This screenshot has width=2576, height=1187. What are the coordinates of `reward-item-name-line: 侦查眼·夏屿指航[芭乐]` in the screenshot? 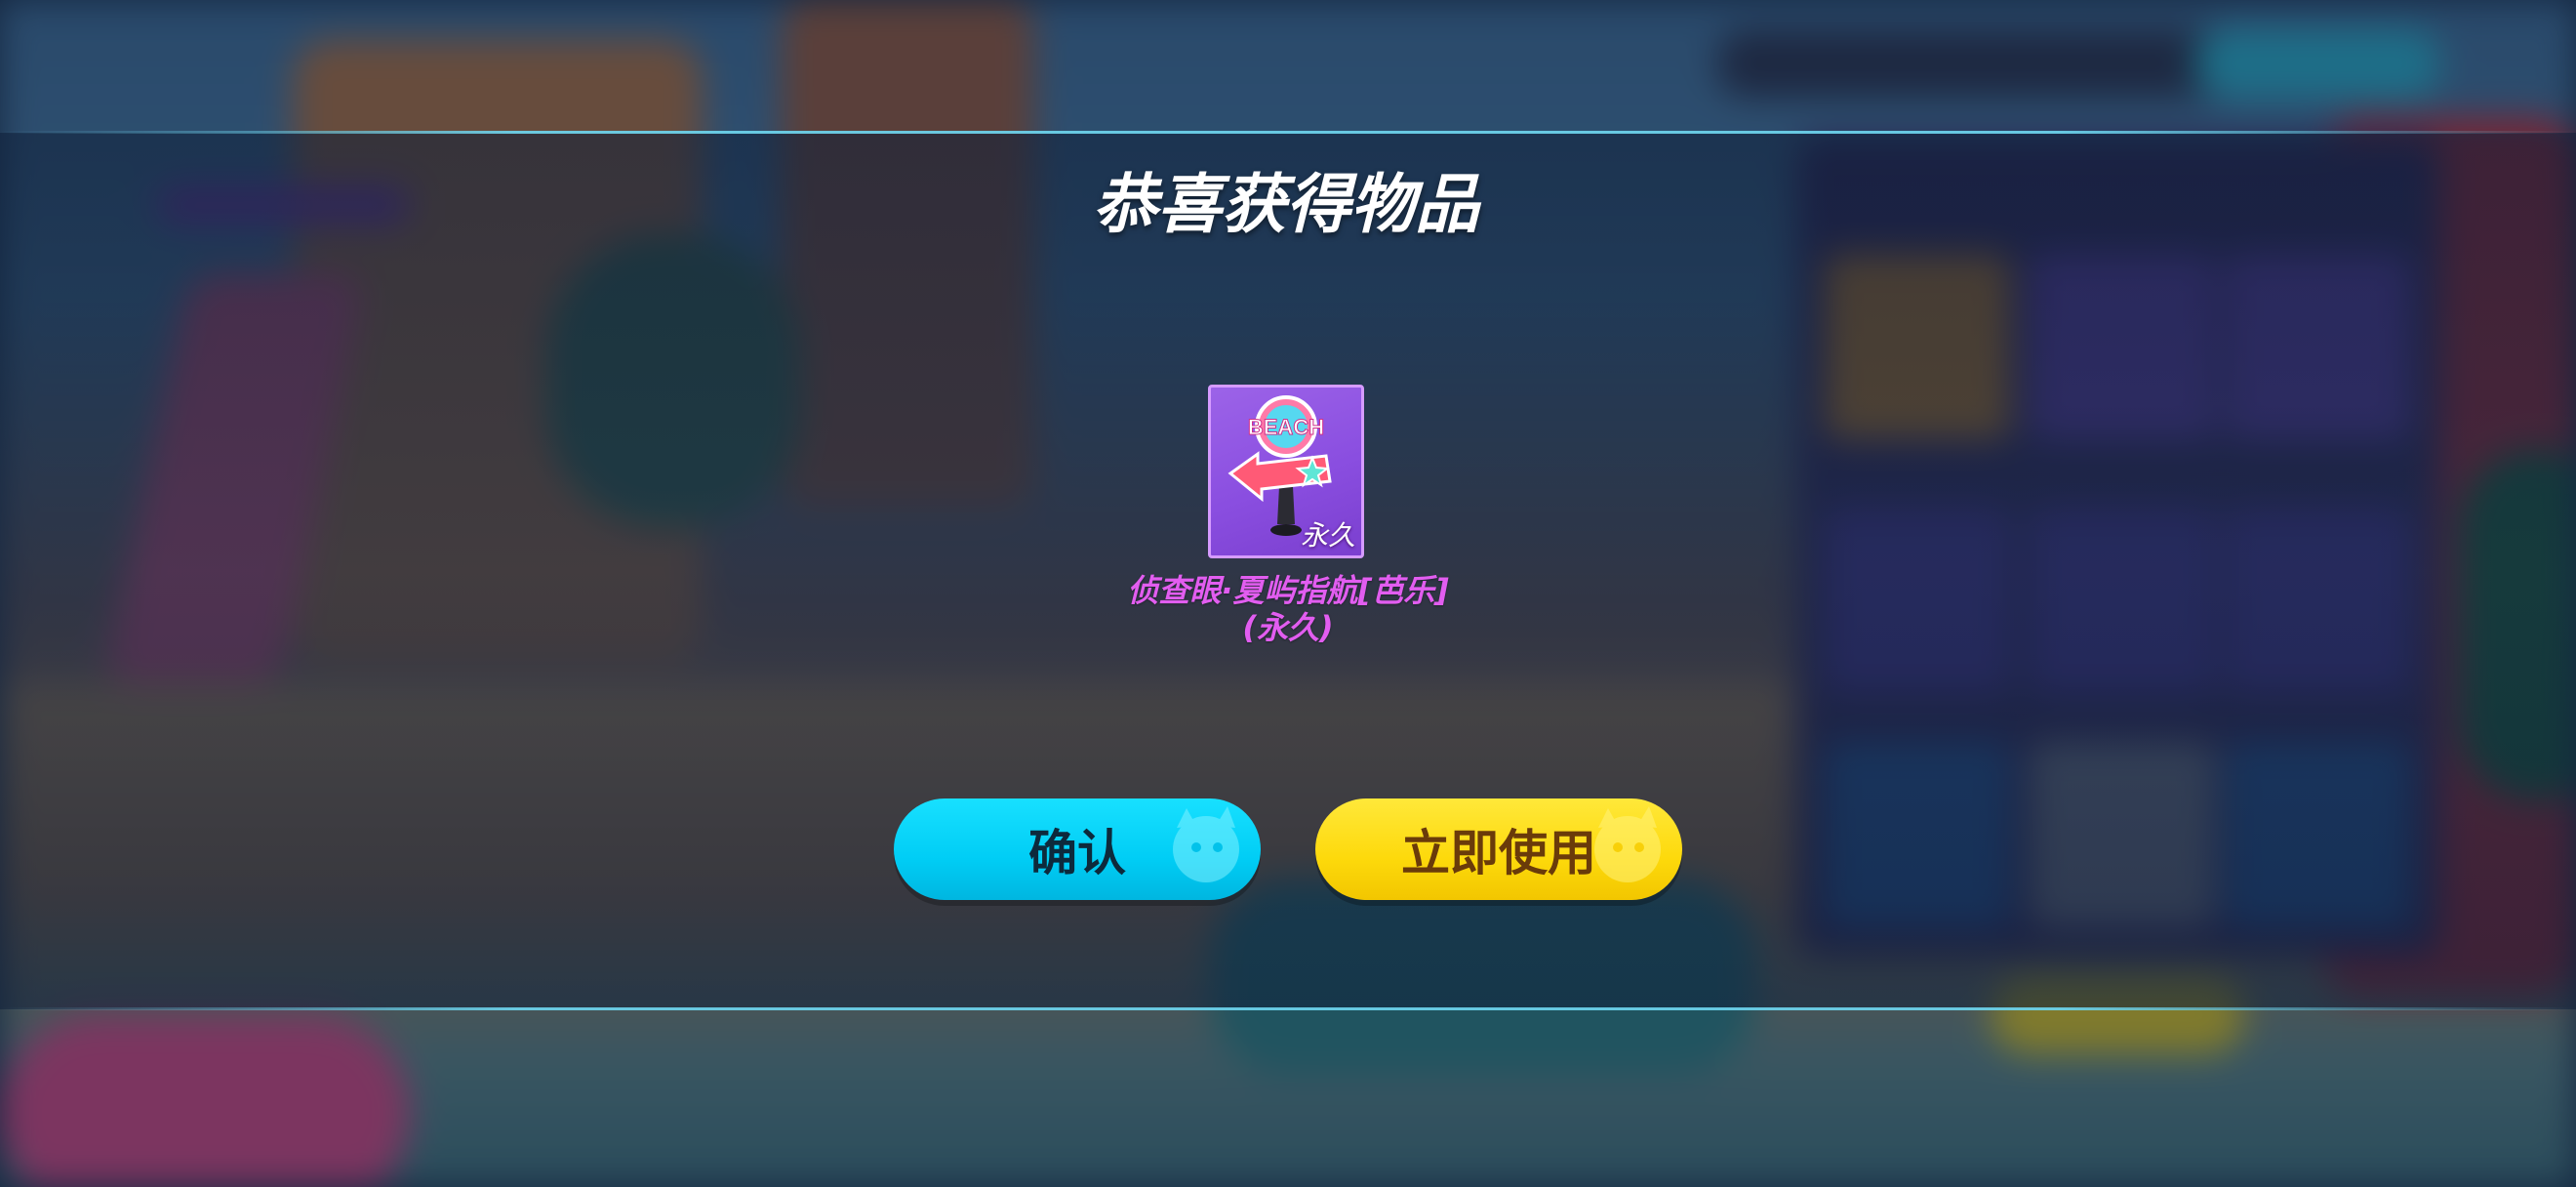 It's located at (1288, 590).